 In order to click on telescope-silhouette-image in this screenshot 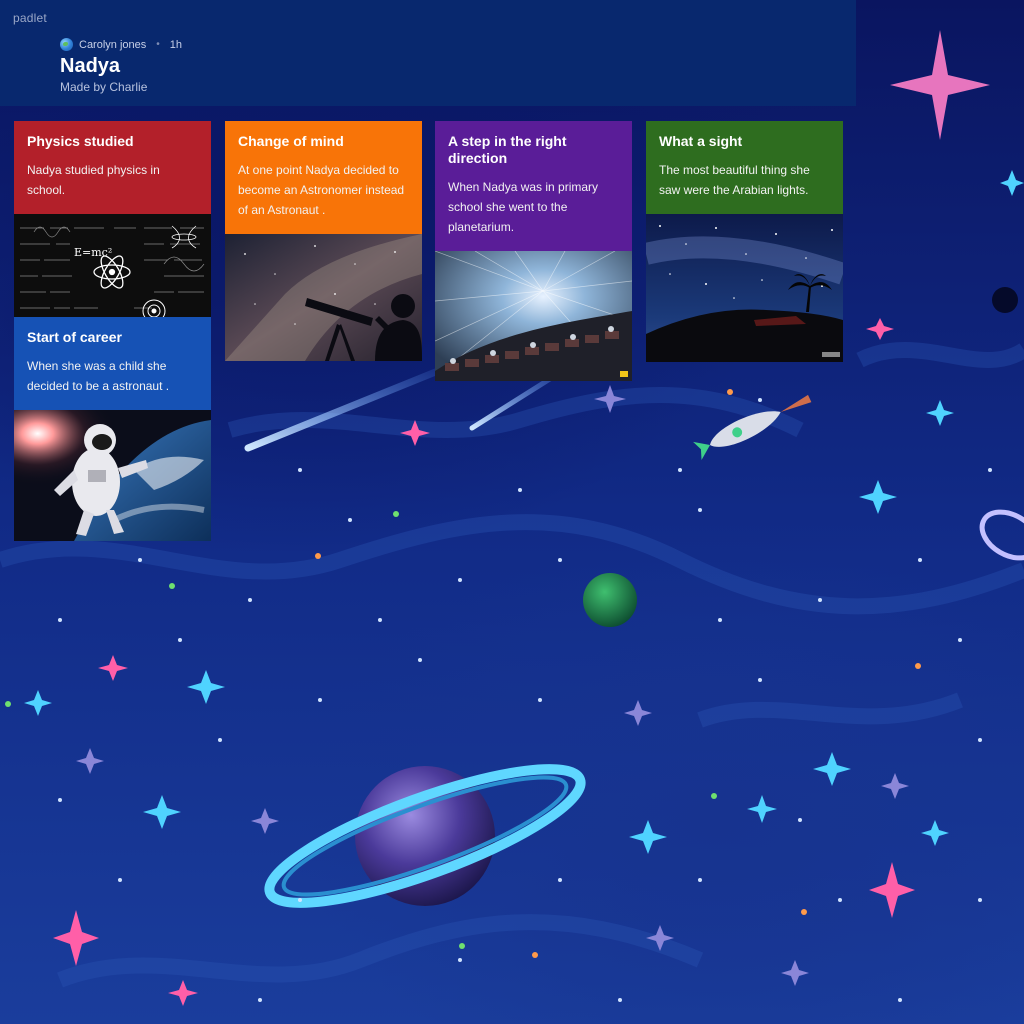, I will do `click(323, 297)`.